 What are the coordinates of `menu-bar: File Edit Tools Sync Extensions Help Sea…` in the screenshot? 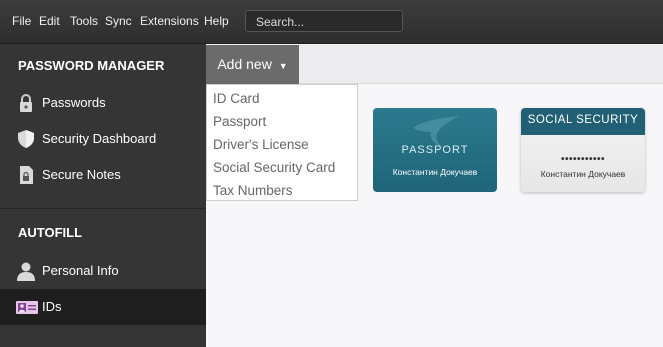 It's located at (331, 22).